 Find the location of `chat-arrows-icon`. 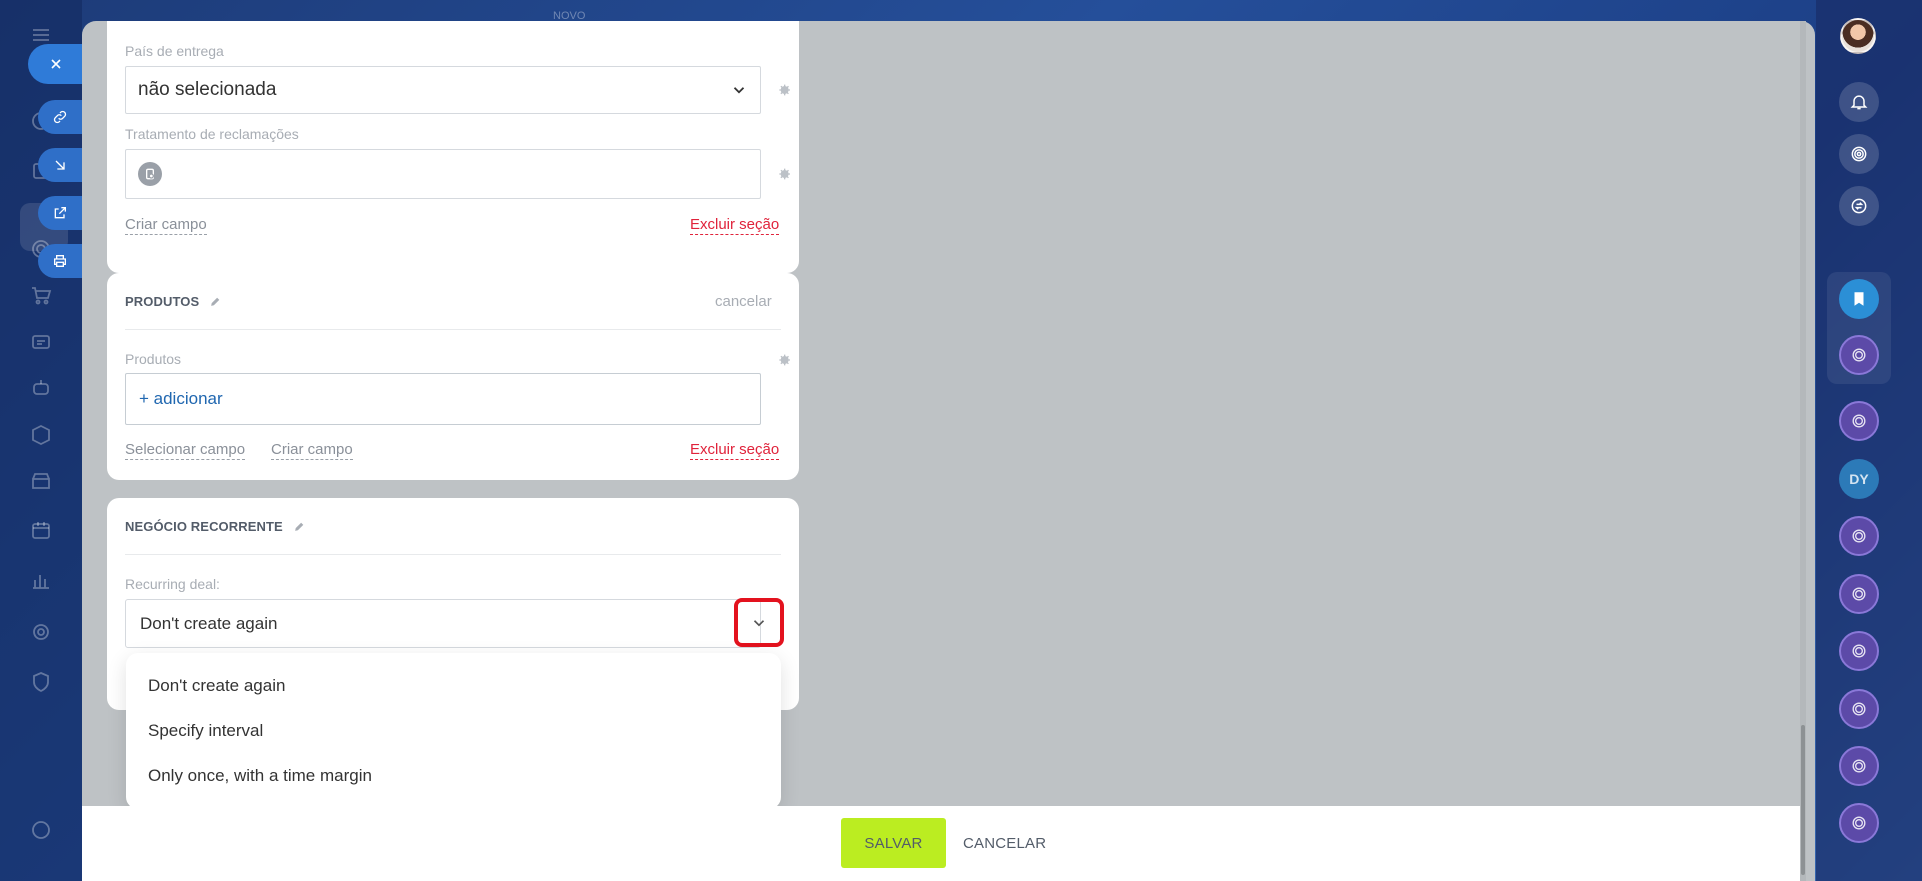

chat-arrows-icon is located at coordinates (1859, 206).